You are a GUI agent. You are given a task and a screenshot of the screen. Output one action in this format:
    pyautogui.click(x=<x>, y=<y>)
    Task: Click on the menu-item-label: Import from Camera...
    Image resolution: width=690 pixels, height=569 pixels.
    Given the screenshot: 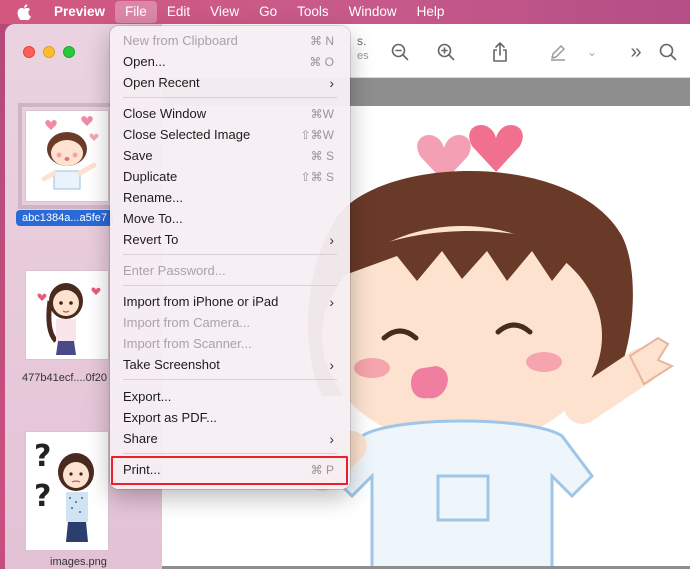 What is the action you would take?
    pyautogui.click(x=187, y=322)
    